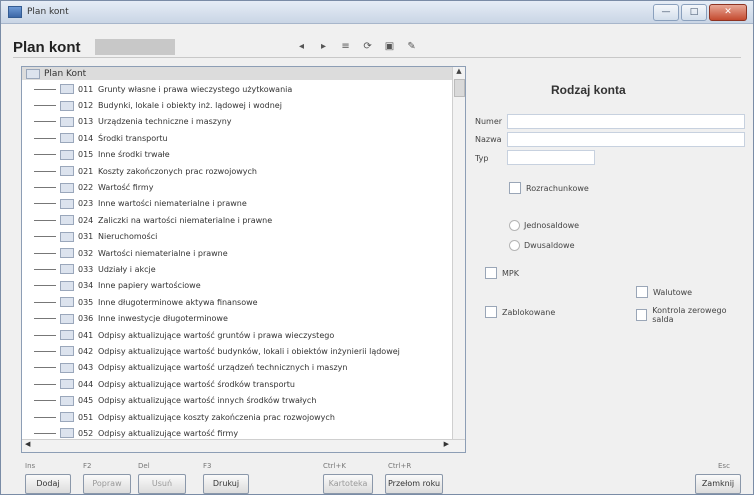  Describe the element at coordinates (390, 47) in the screenshot. I see `preview-icon: ▣` at that location.